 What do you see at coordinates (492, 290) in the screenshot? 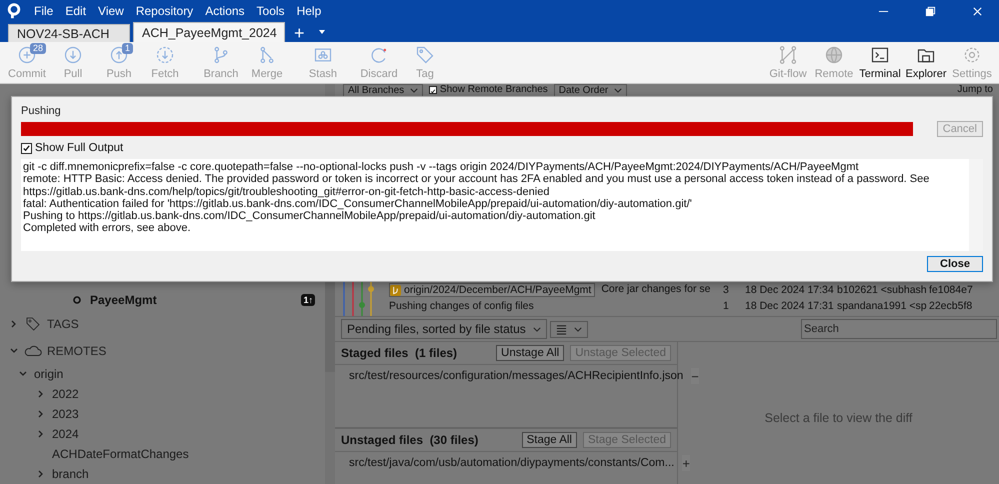
I see `branch-tag: origin/2024/December/ACH/PayeeMgmt` at bounding box center [492, 290].